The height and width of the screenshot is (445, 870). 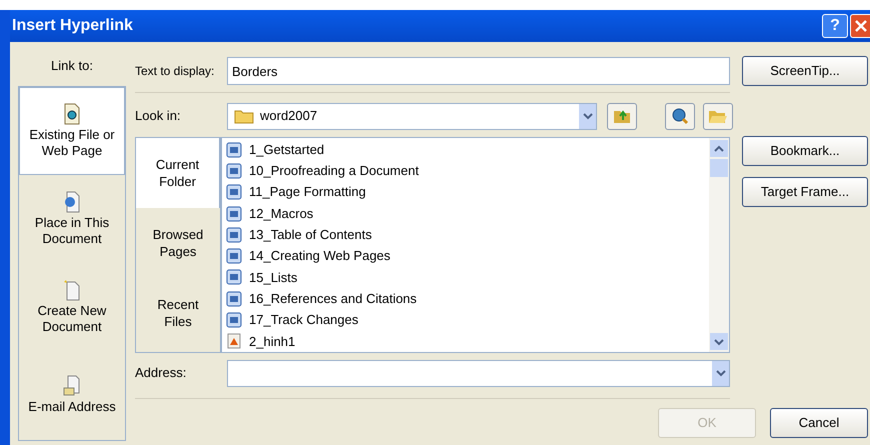 I want to click on new-document-icon, so click(x=72, y=290).